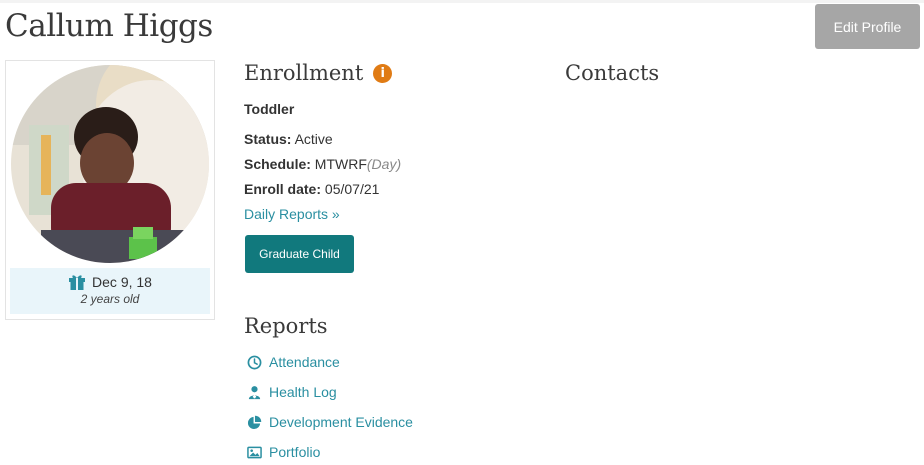  Describe the element at coordinates (295, 452) in the screenshot. I see `report-label: Portfolio` at that location.